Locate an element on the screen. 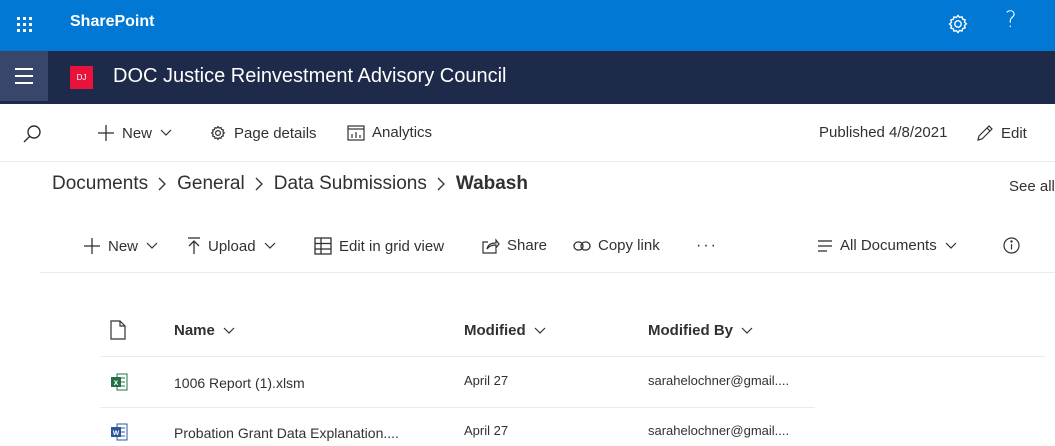  app-name: SharePoint is located at coordinates (112, 22).